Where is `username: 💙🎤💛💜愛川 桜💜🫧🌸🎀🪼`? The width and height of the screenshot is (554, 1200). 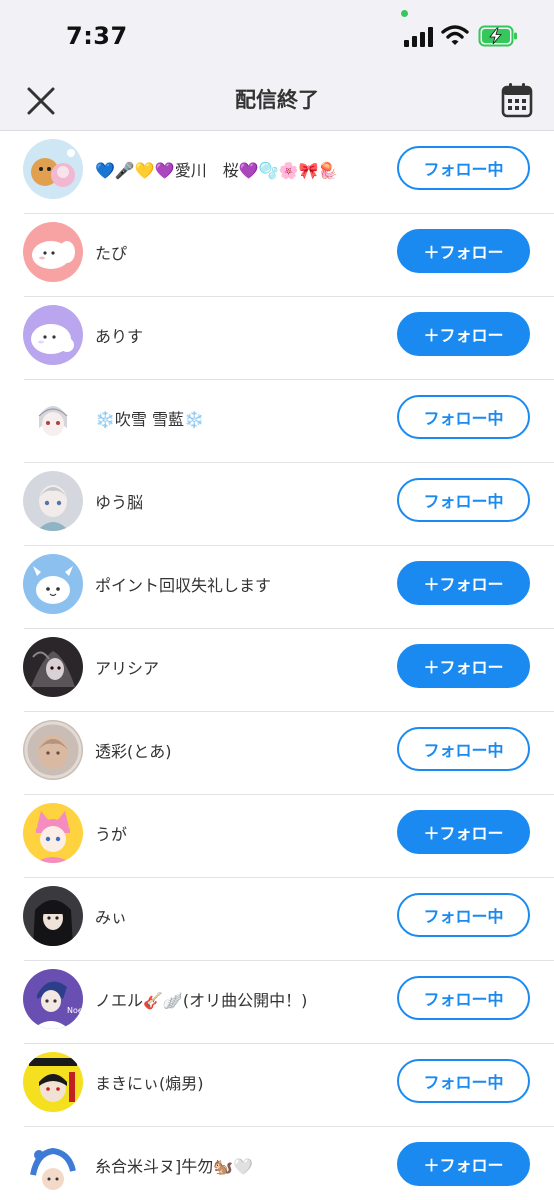 username: 💙🎤💛💜愛川 桜💜🫧🌸🎀🪼 is located at coordinates (217, 170).